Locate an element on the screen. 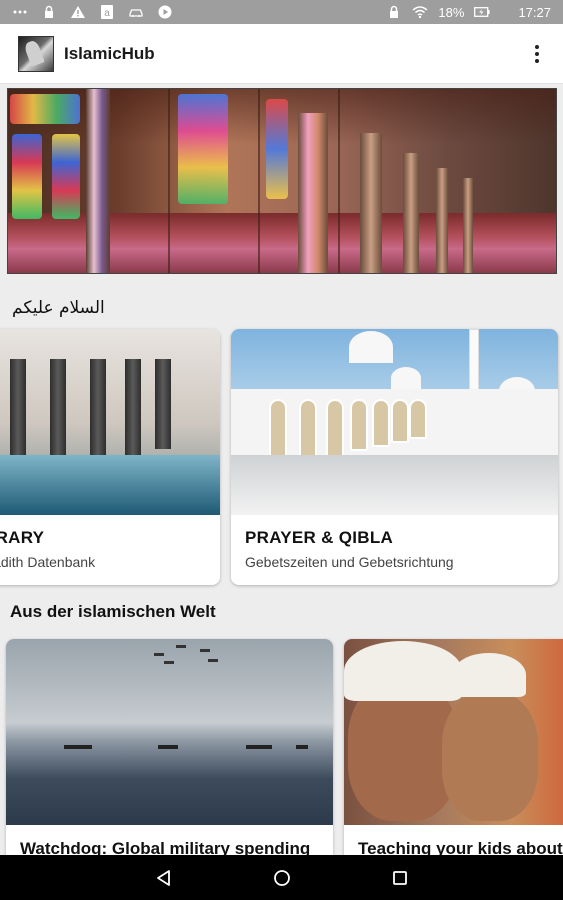  warning-icon is located at coordinates (78, 12).